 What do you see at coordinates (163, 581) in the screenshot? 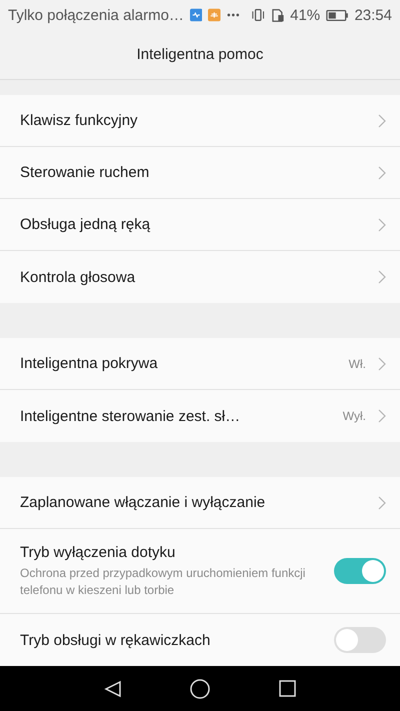
I see `row-description: Ochrona przed przypadkowym uruchomieniem funkcji telefonu w kieszeni lub torbie` at bounding box center [163, 581].